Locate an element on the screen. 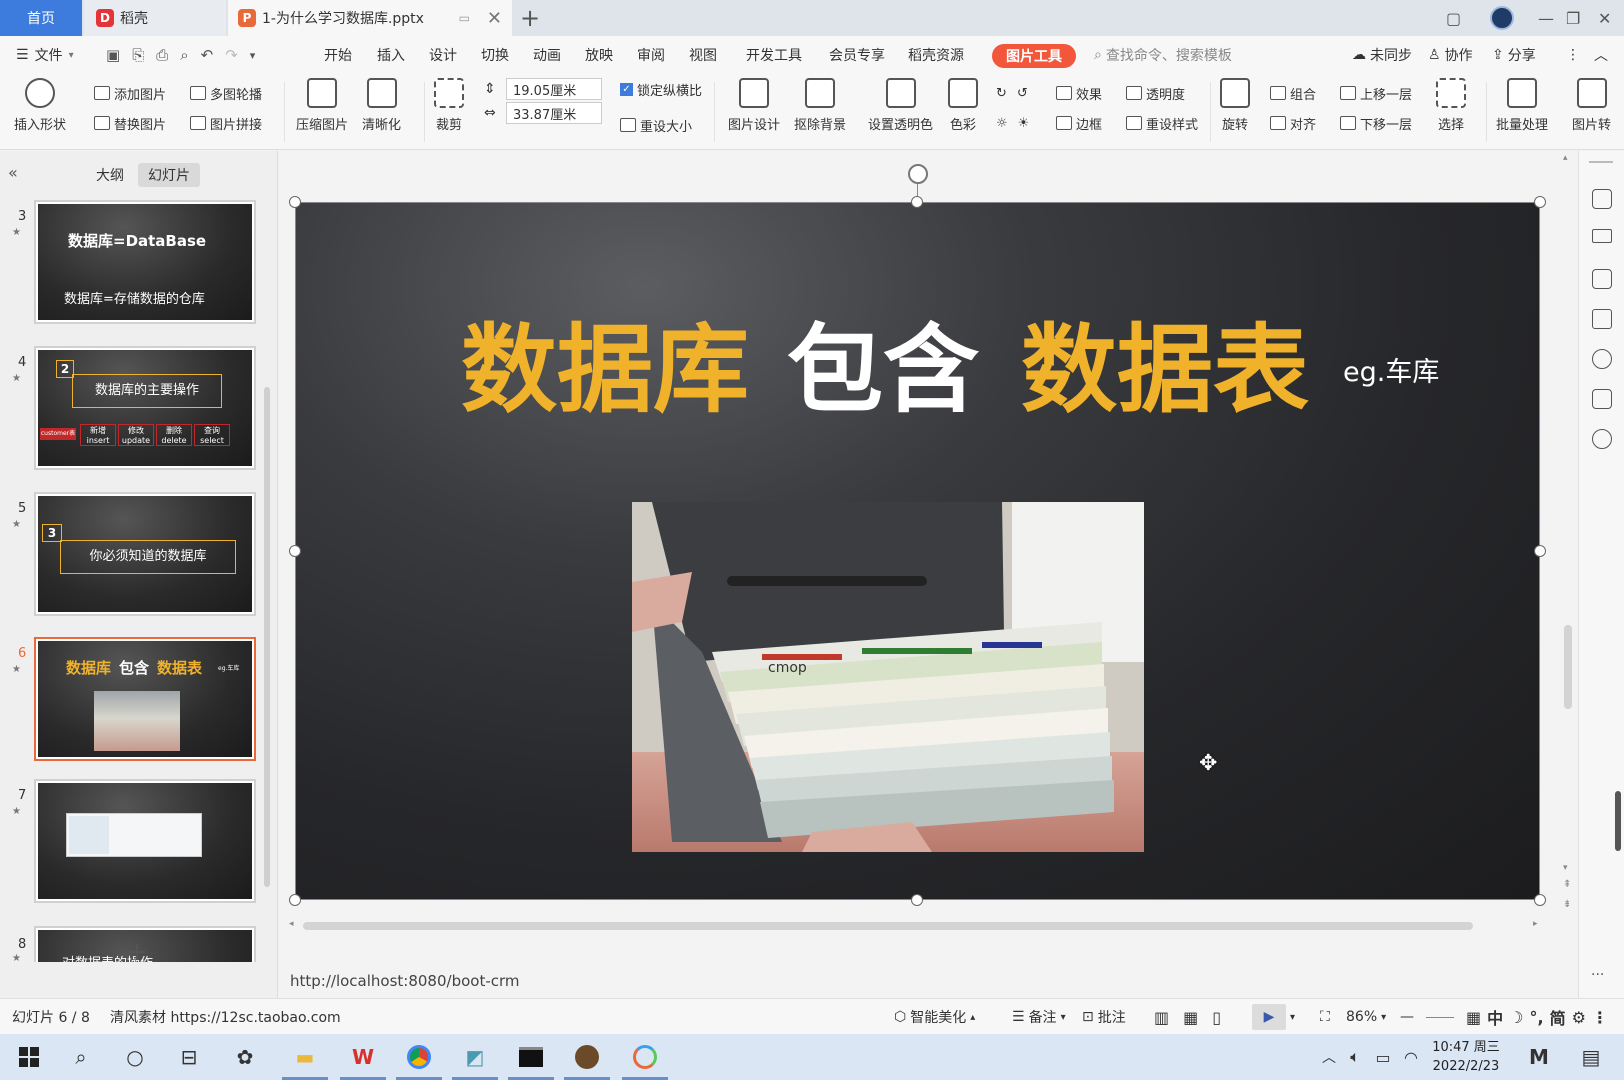 Image resolution: width=1624 pixels, height=1080 pixels. menu-member: 会员专享 is located at coordinates (857, 55).